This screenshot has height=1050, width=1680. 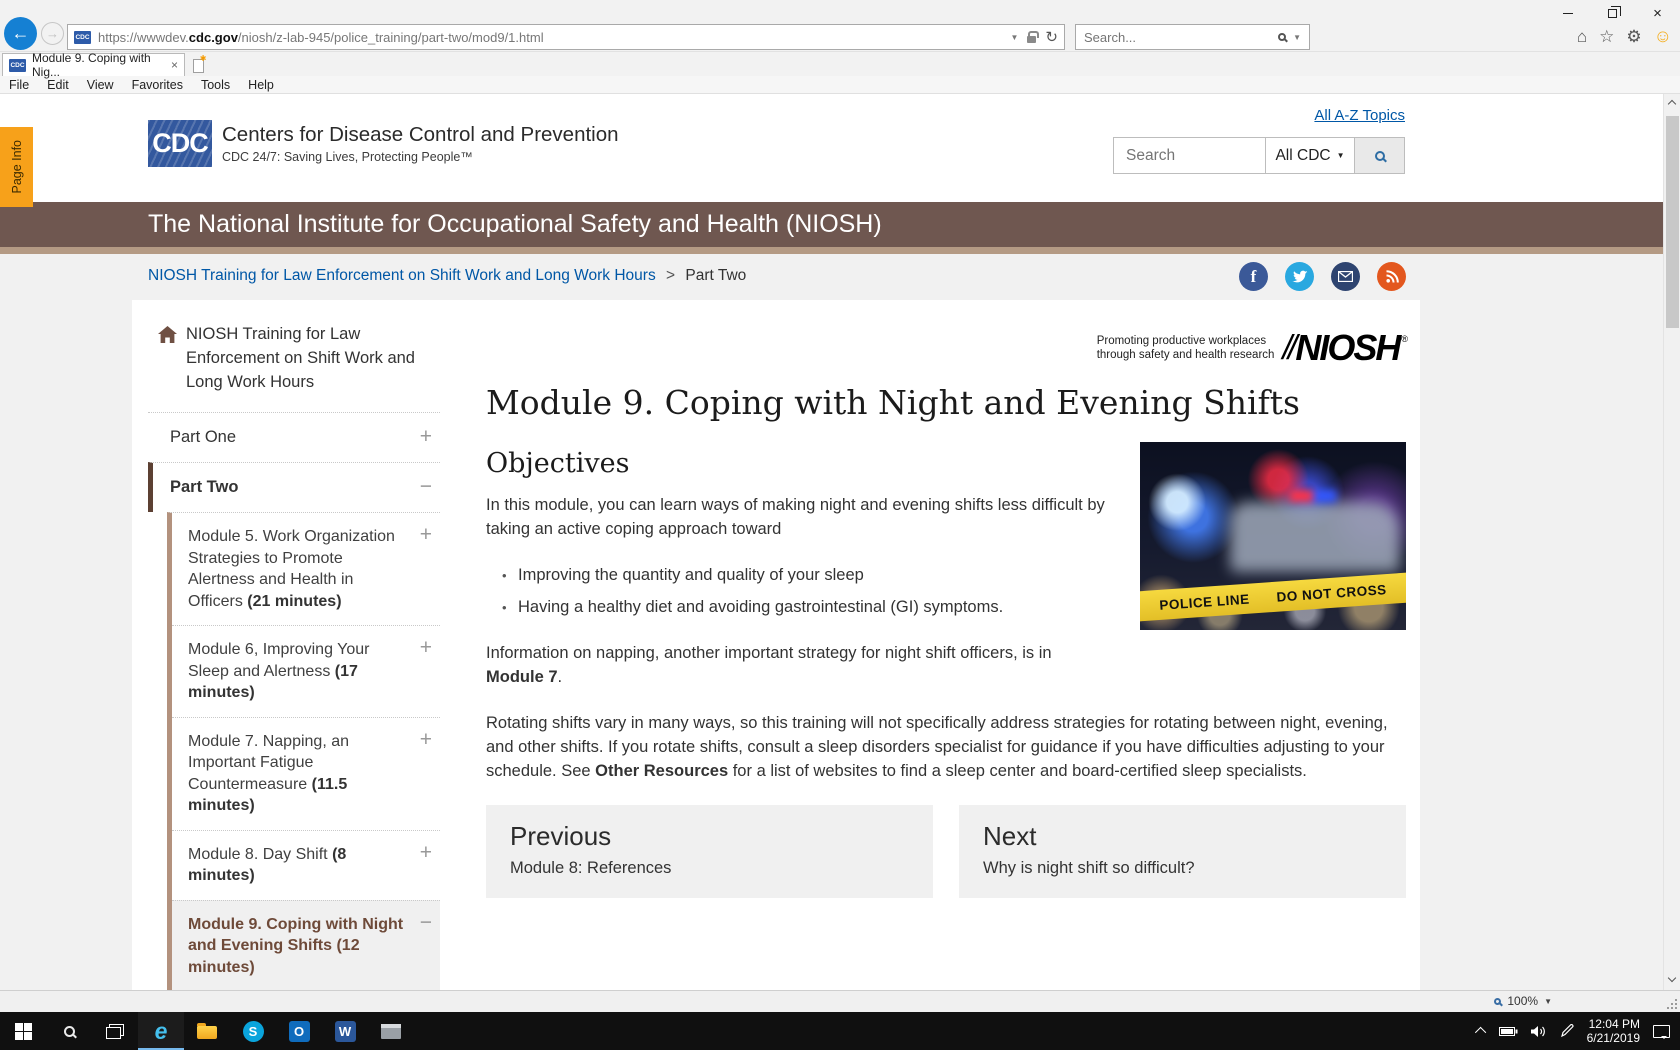 I want to click on tray-expand-icon, so click(x=1480, y=1032).